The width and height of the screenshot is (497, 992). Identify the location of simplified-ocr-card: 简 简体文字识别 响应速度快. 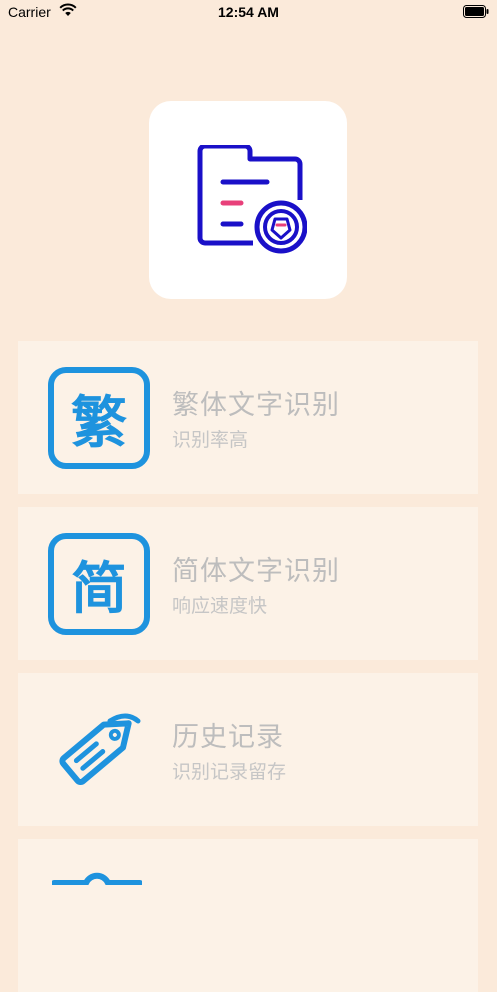
(248, 583).